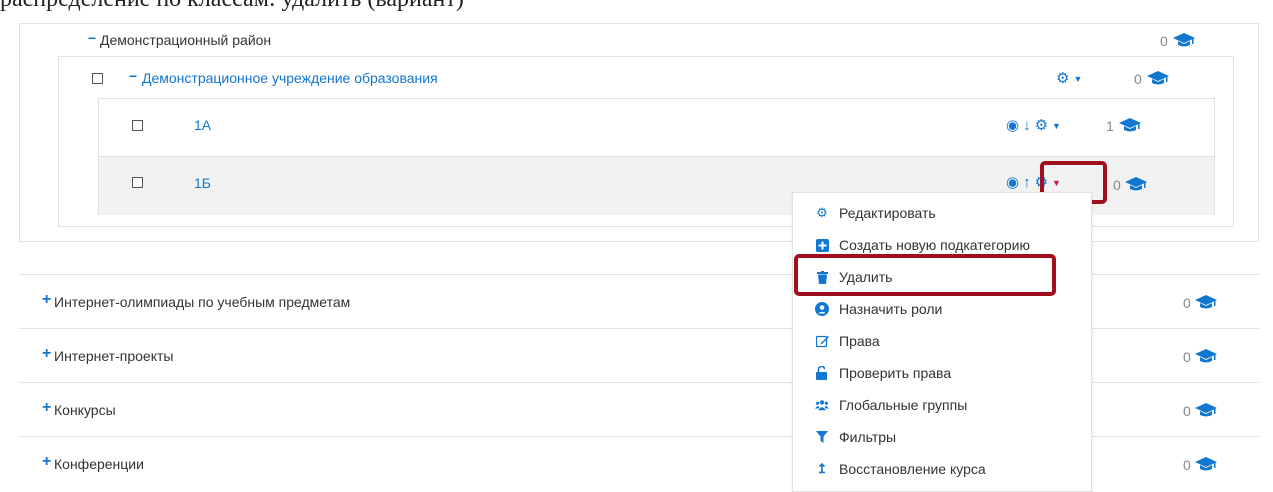  Describe the element at coordinates (1033, 126) in the screenshot. I see `class-1a-actions: ◉ ↓ ⚙ ▼` at that location.